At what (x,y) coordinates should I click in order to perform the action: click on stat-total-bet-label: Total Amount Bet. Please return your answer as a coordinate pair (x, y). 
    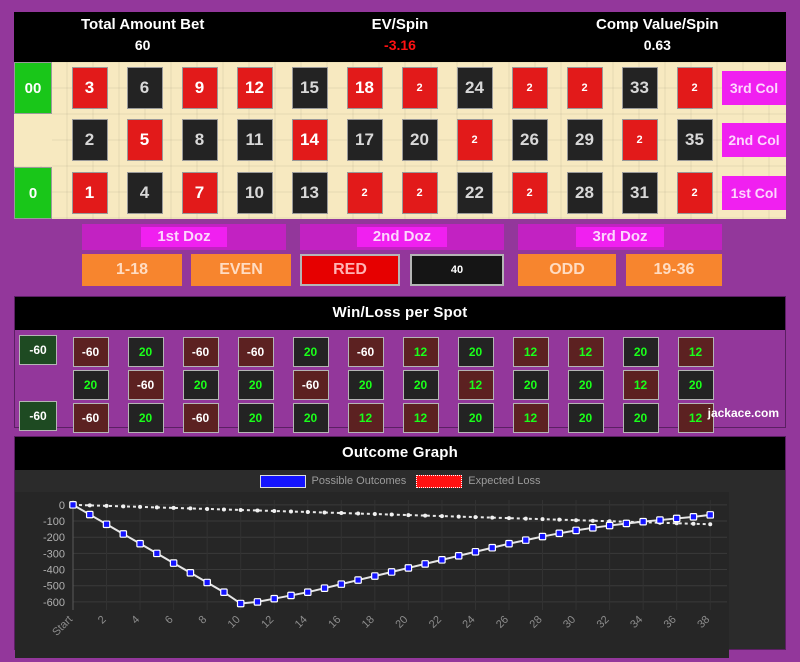
    Looking at the image, I should click on (143, 24).